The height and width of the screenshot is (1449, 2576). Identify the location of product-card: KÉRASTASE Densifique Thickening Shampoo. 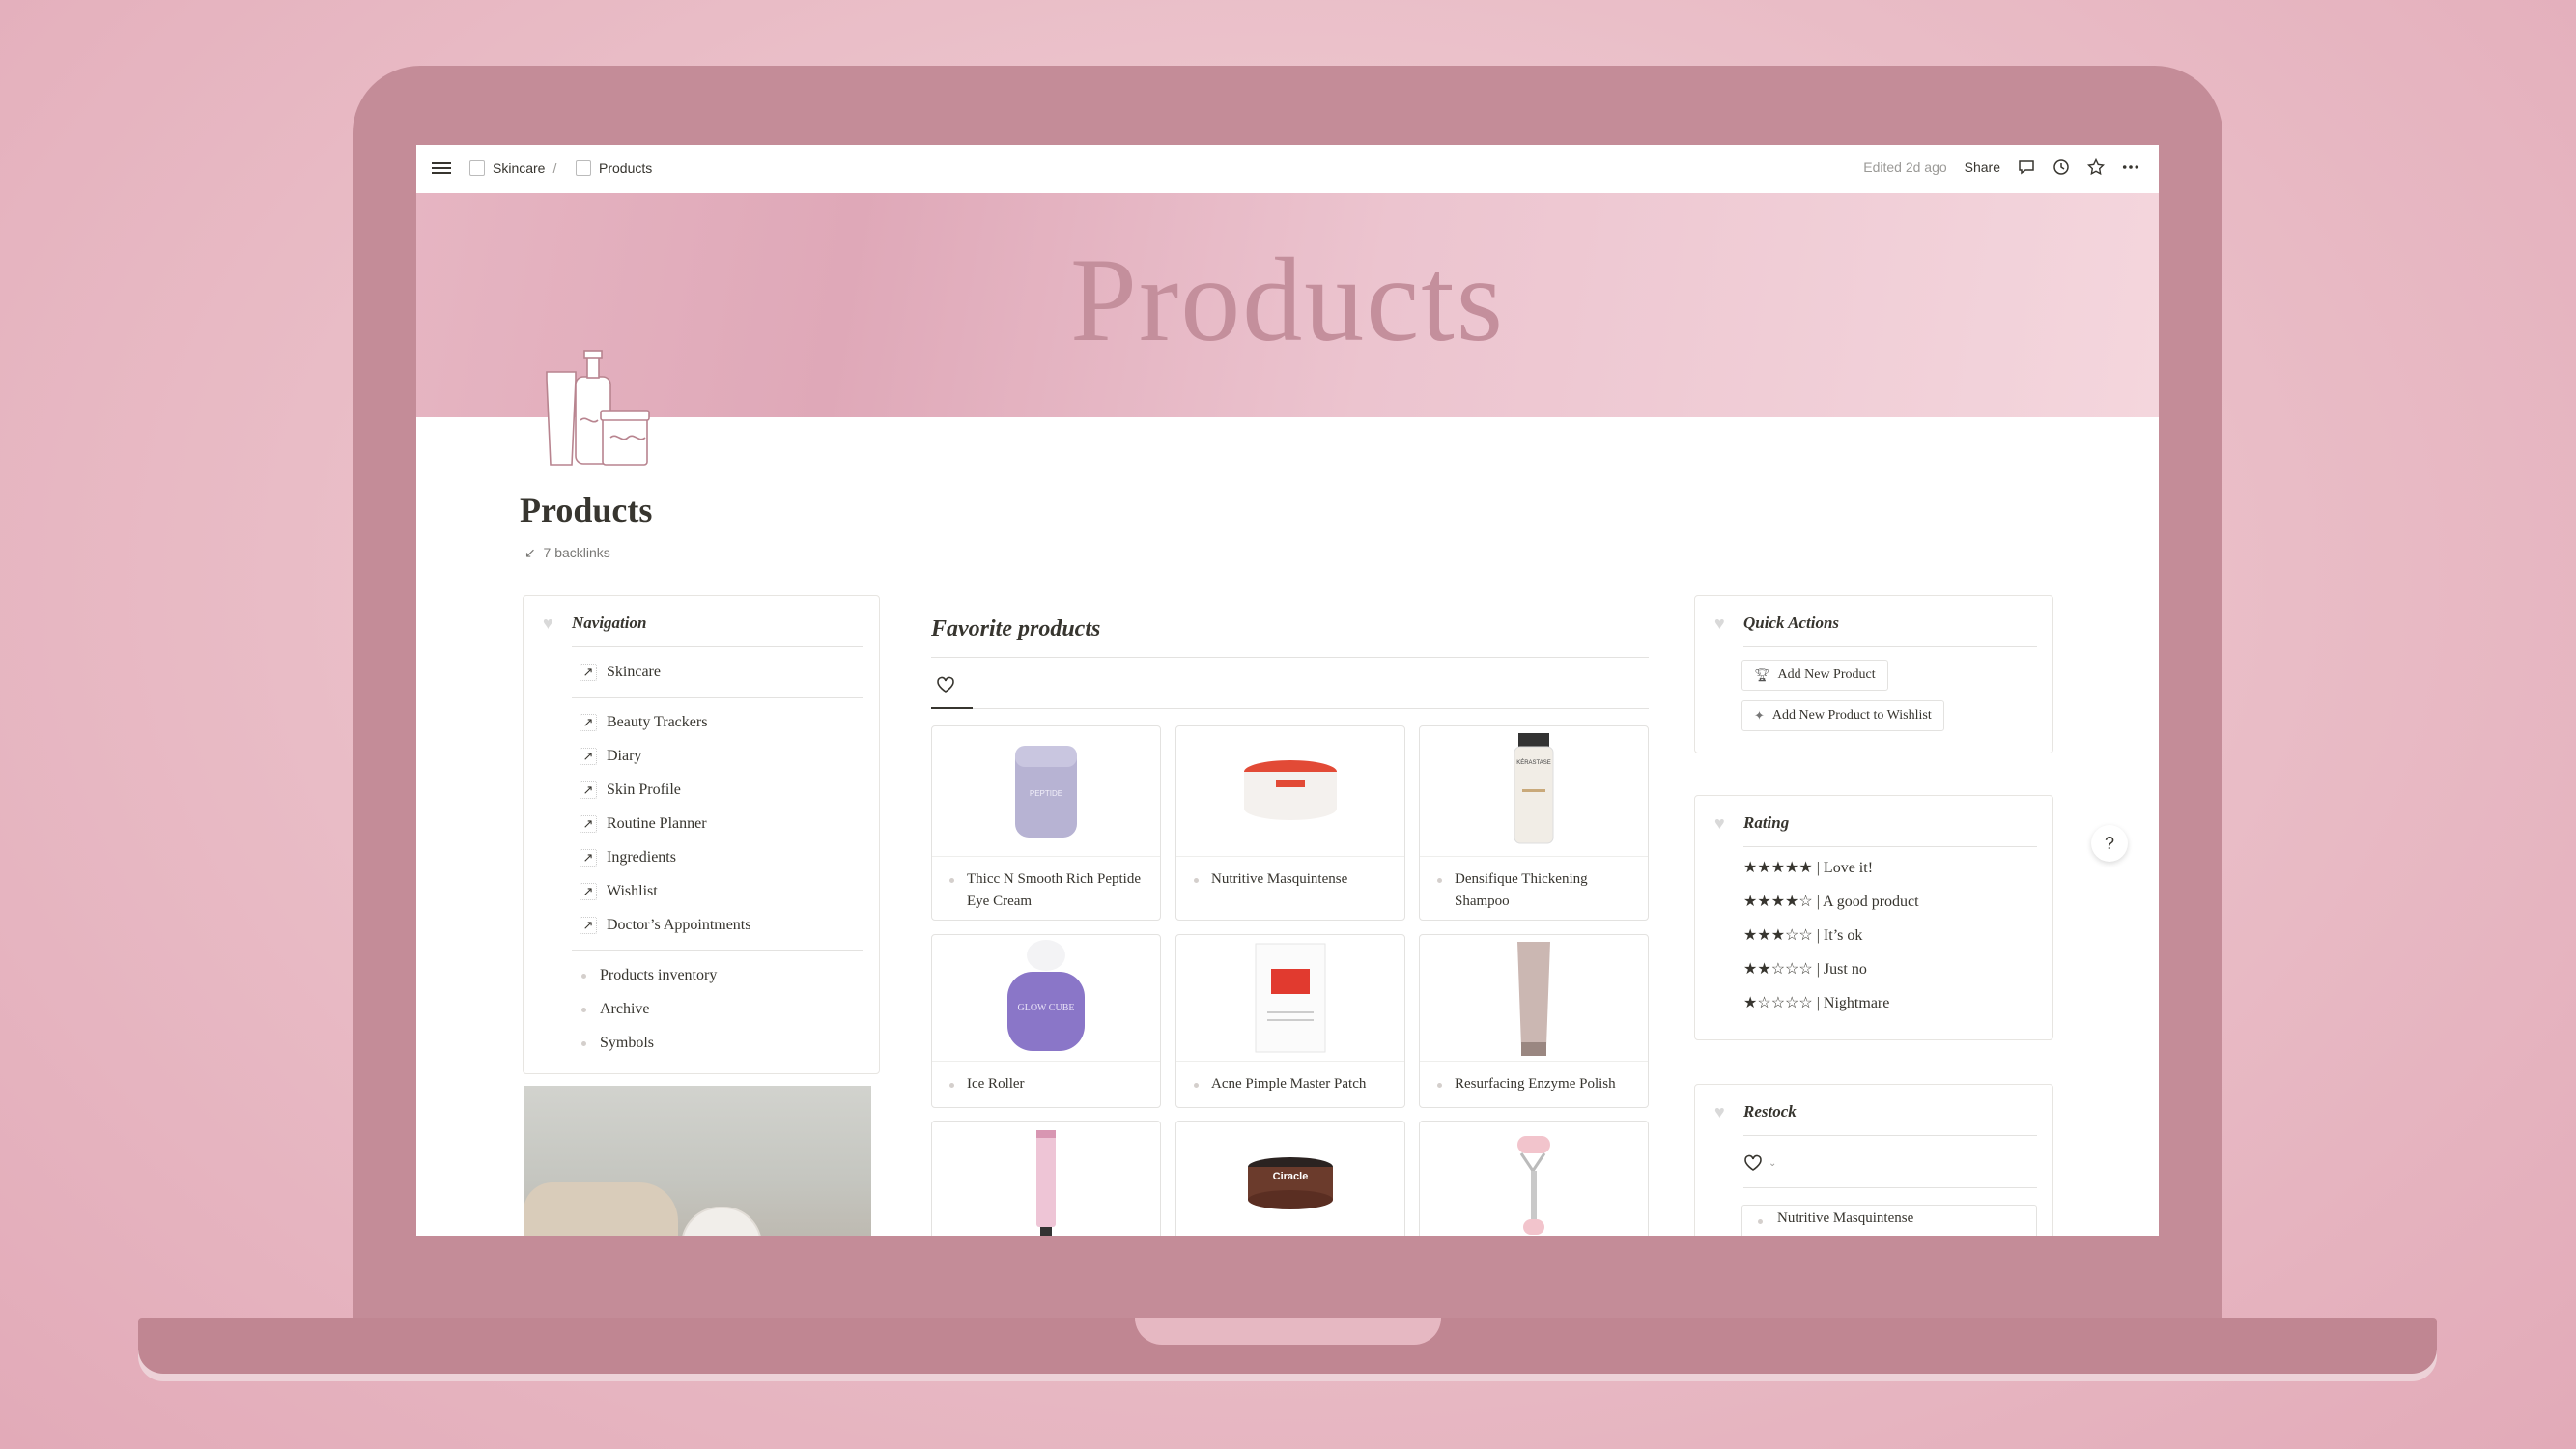
(1534, 823).